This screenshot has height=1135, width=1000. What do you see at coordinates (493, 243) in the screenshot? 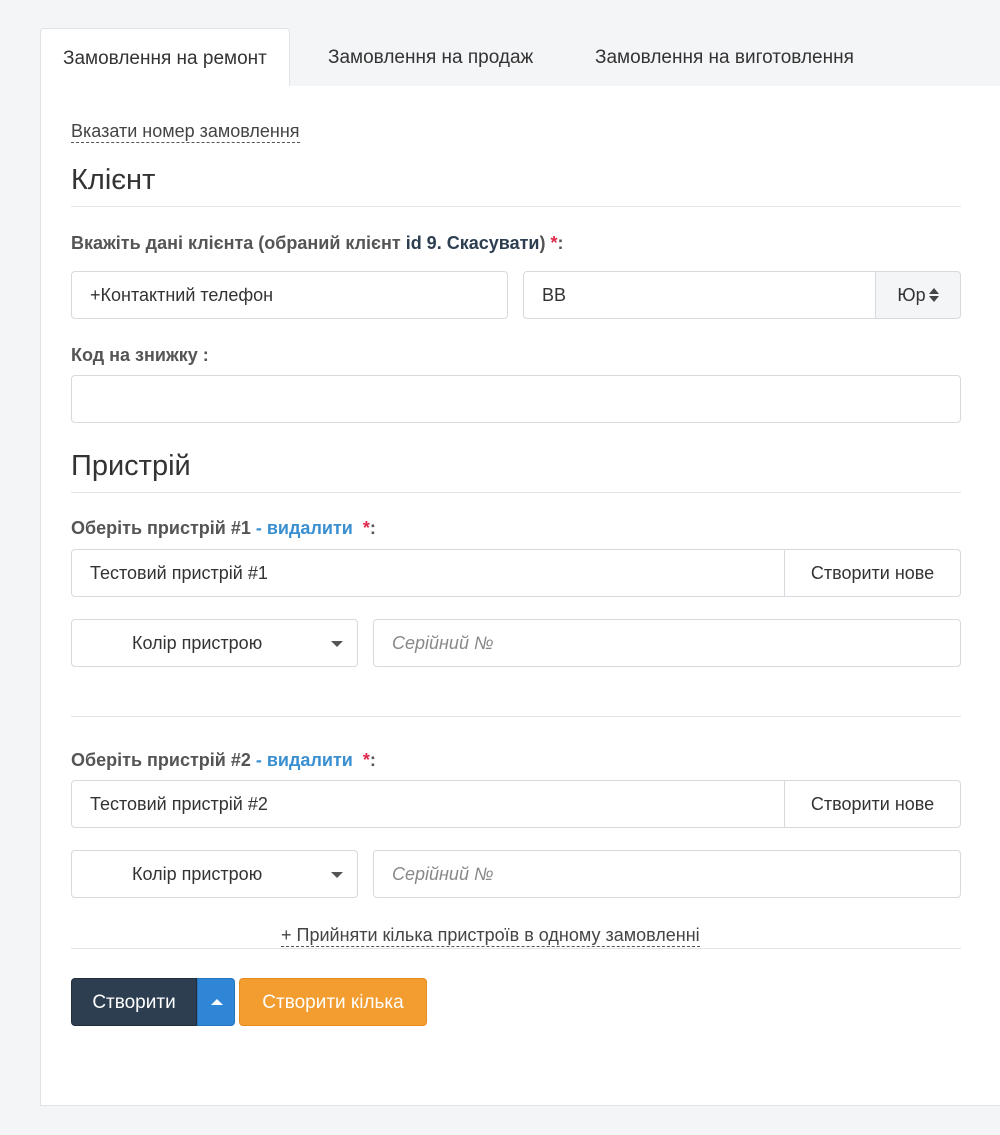
I see `cancel-client-link: Скасувати` at bounding box center [493, 243].